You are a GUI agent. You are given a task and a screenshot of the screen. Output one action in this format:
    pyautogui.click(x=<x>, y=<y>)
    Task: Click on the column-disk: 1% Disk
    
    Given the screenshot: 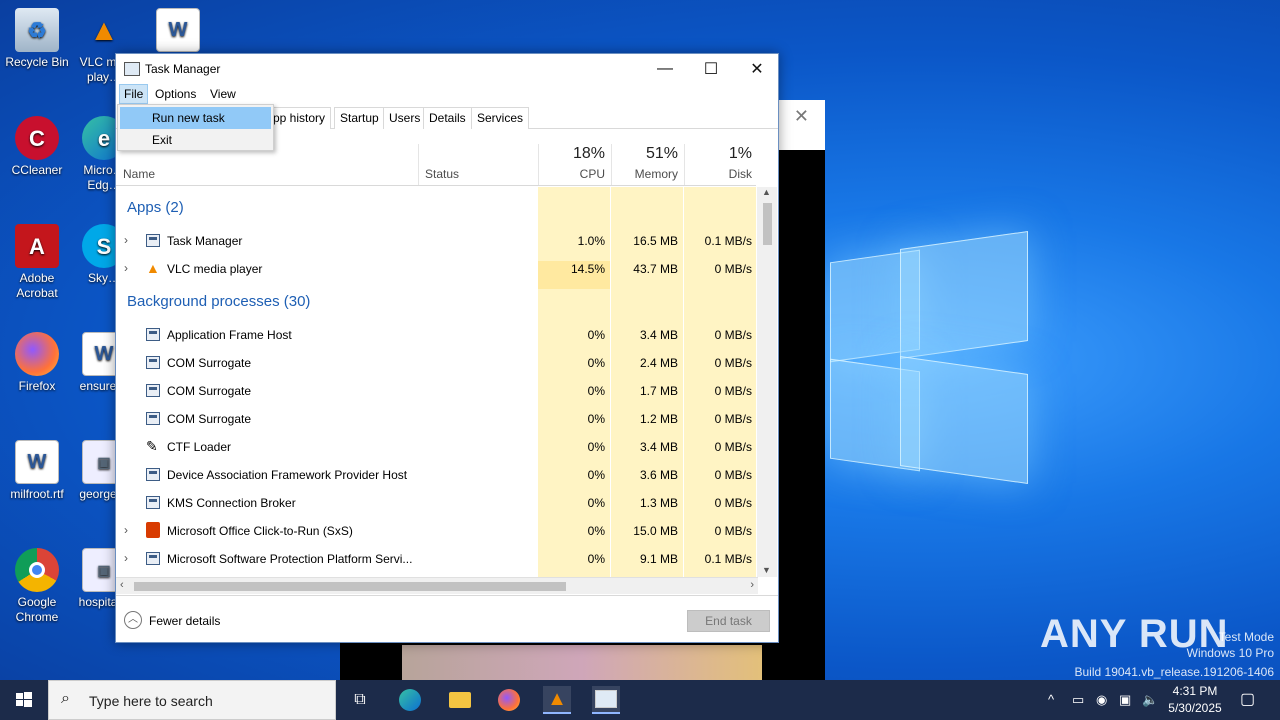 What is the action you would take?
    pyautogui.click(x=721, y=164)
    